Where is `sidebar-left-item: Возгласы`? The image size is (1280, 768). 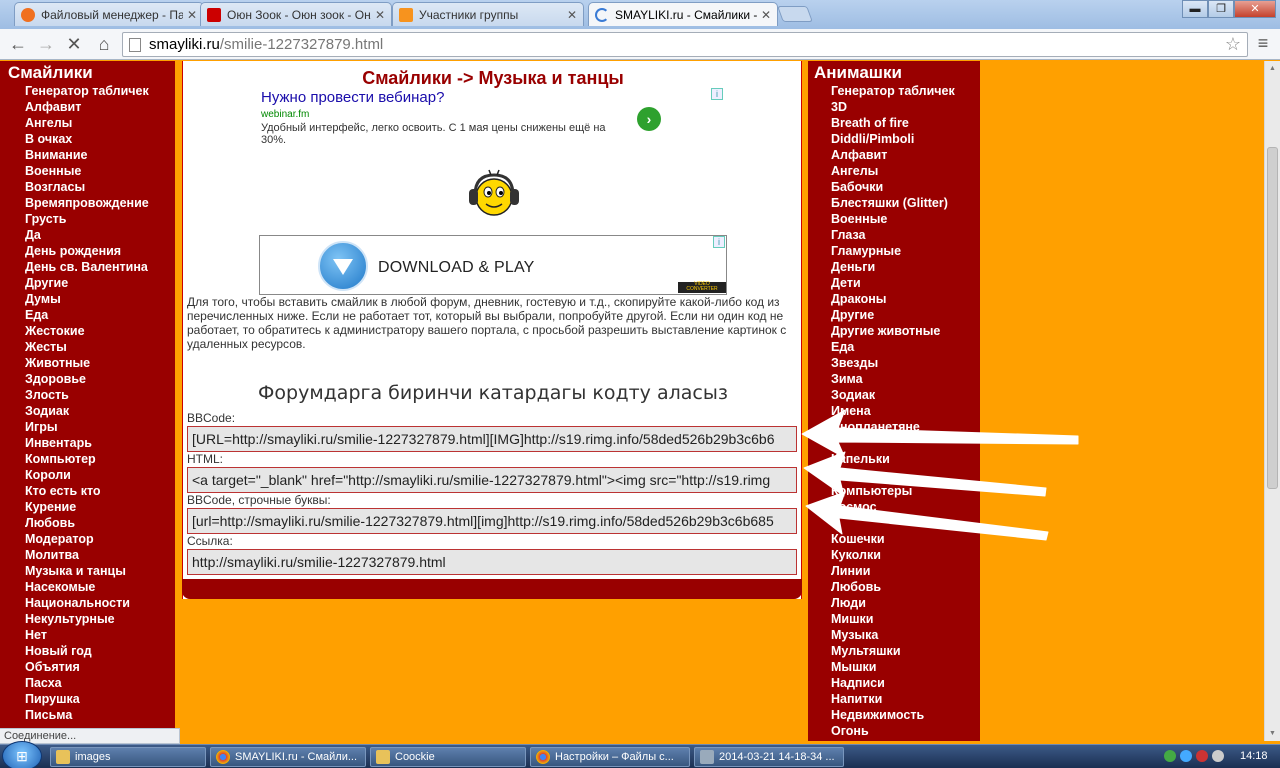 sidebar-left-item: Возгласы is located at coordinates (100, 187).